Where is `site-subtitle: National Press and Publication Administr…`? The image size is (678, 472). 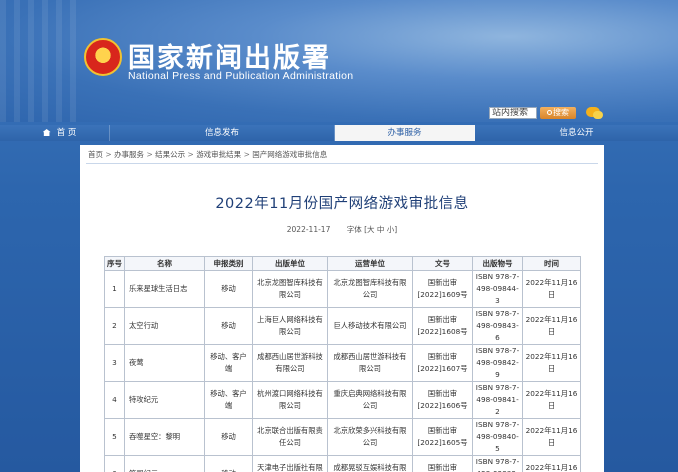 site-subtitle: National Press and Publication Administr… is located at coordinates (241, 76).